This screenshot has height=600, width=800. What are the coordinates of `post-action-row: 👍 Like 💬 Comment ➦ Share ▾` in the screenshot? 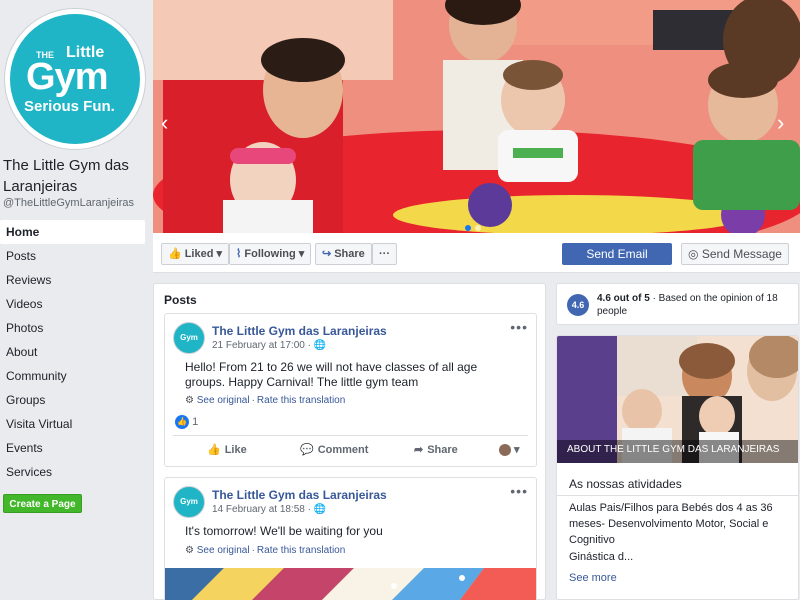 It's located at (350, 450).